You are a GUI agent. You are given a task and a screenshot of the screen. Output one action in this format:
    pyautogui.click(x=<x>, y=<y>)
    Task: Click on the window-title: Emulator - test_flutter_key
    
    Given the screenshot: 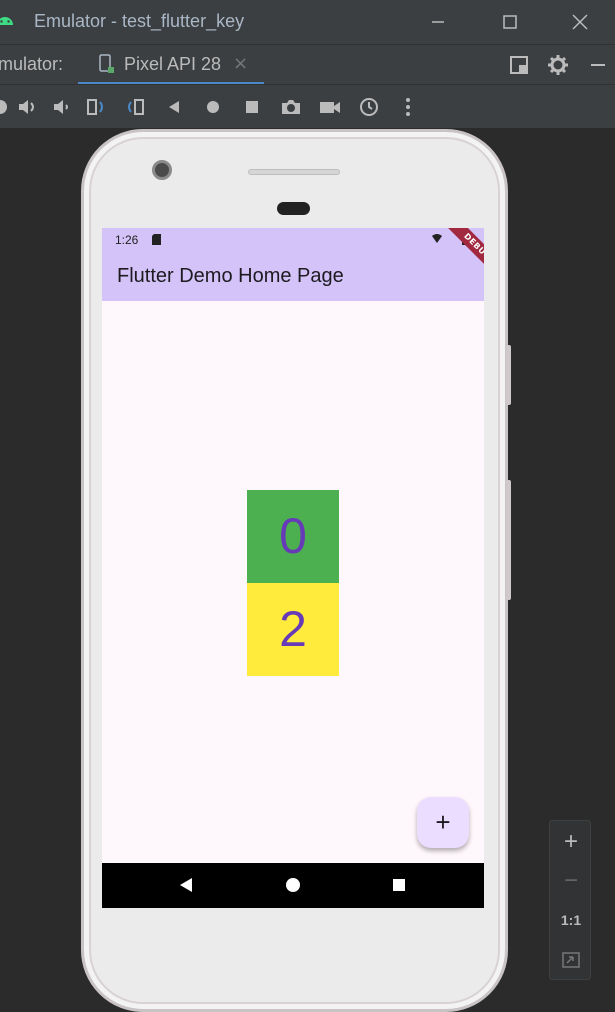 What is the action you would take?
    pyautogui.click(x=139, y=21)
    